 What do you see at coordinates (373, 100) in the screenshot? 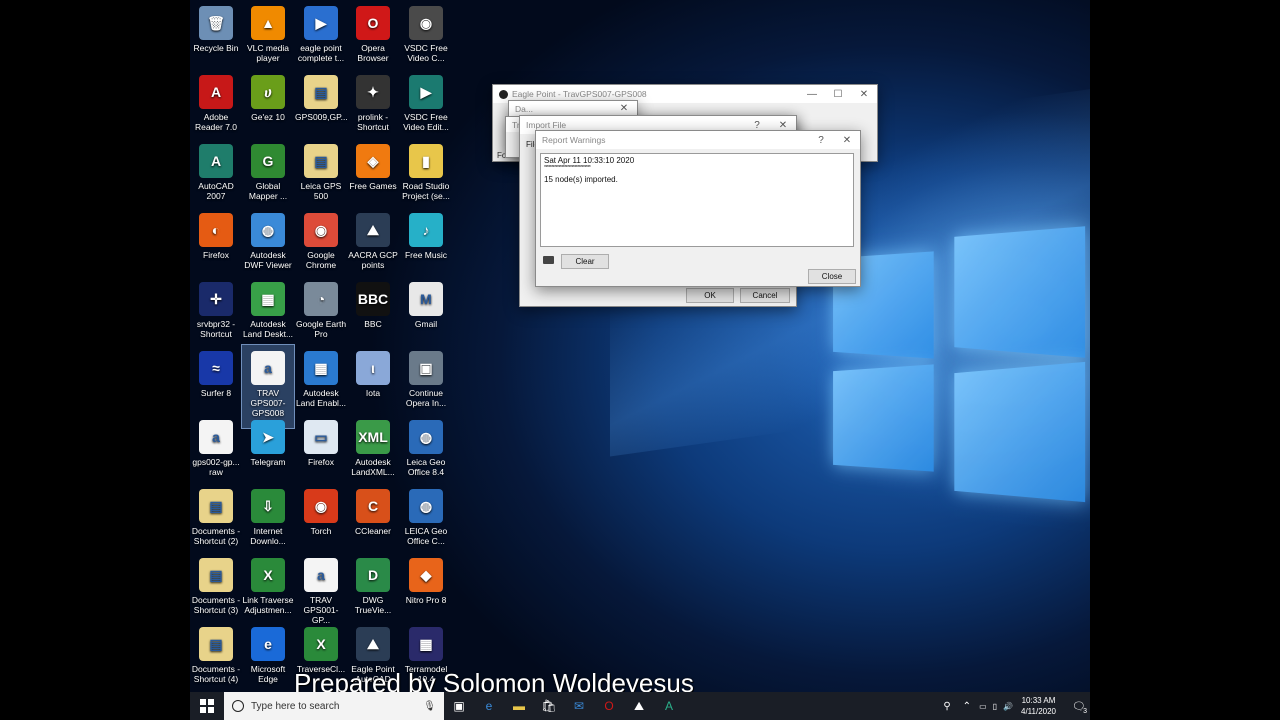
I see `desktop-icon: ✦ prolink - Shortcut` at bounding box center [373, 100].